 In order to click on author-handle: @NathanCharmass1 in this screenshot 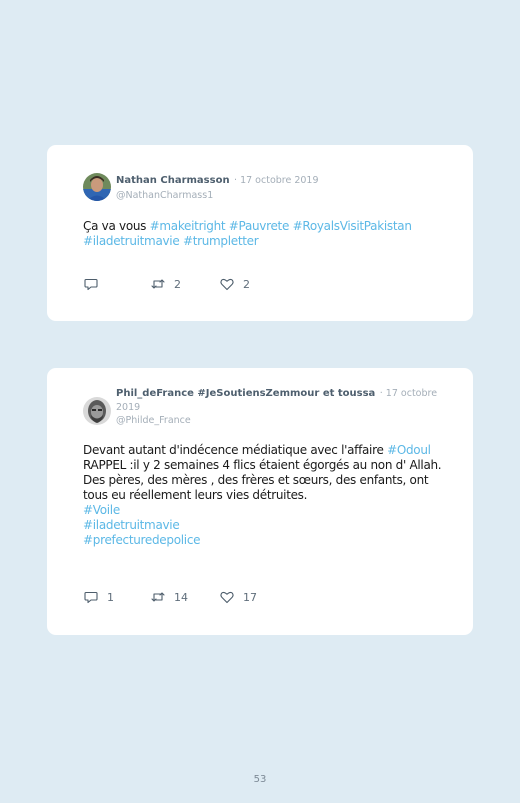, I will do `click(284, 195)`.